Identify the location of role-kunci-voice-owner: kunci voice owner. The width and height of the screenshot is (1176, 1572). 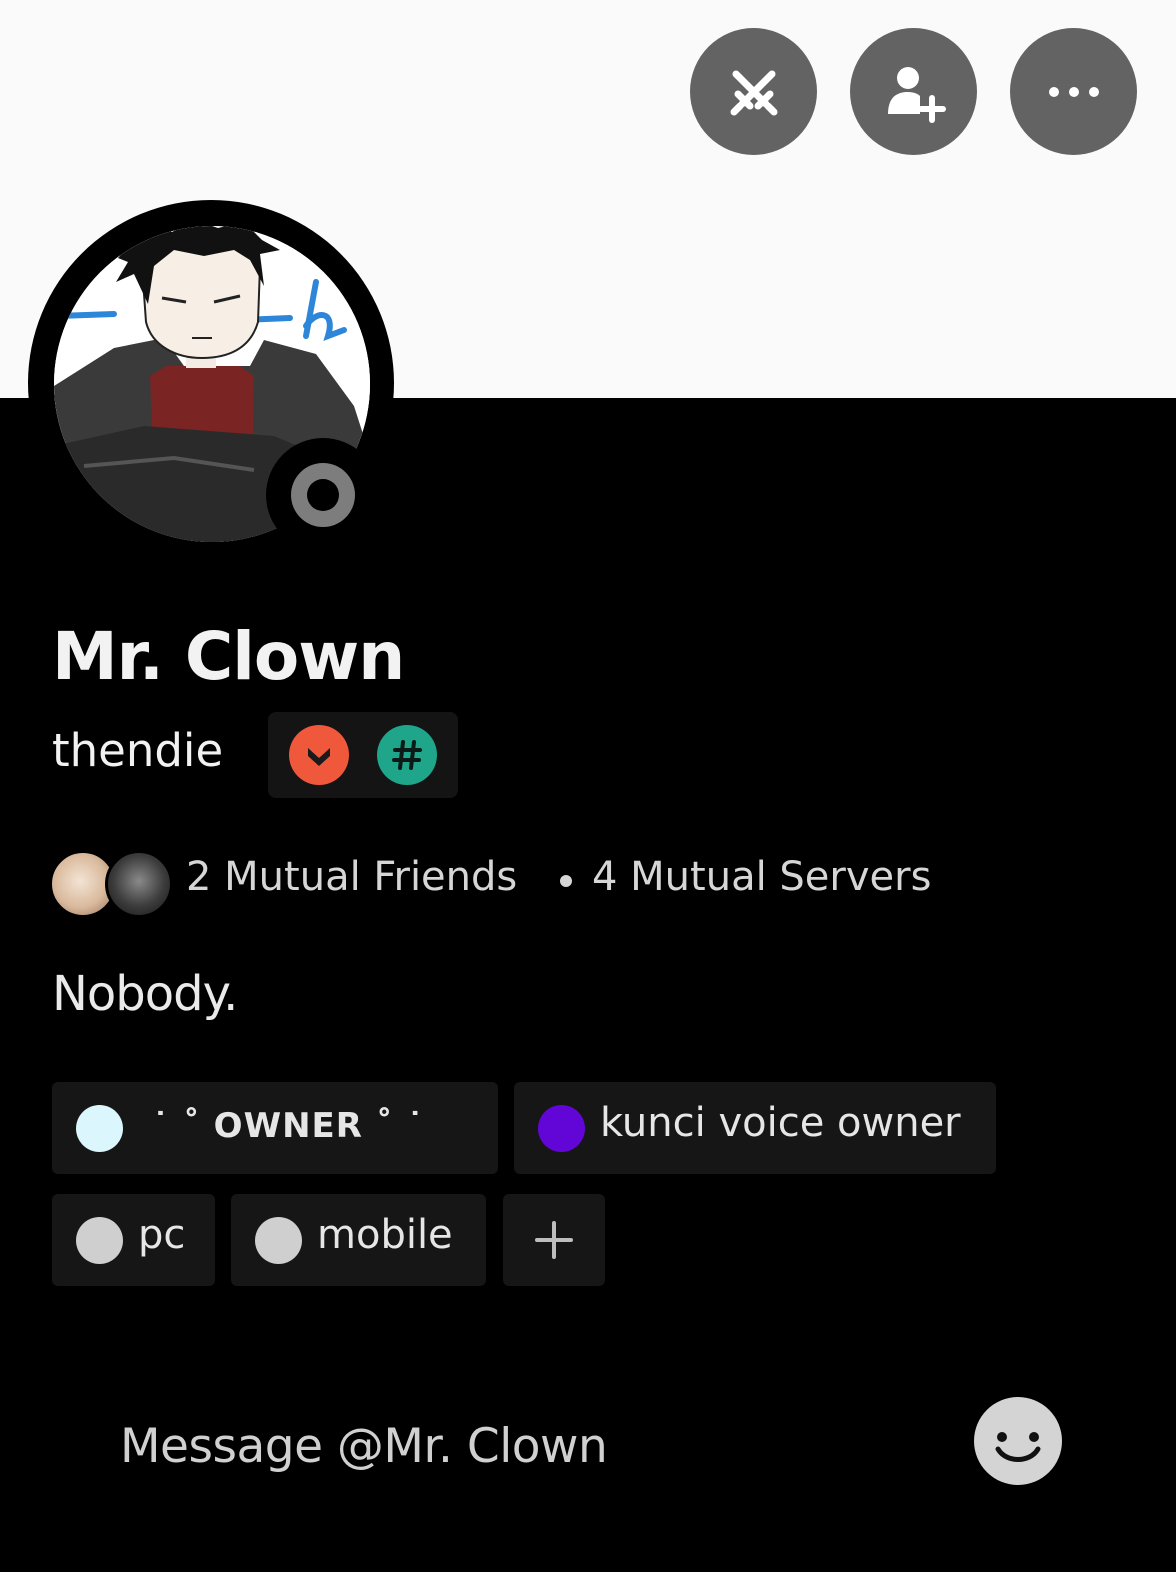
(755, 1128).